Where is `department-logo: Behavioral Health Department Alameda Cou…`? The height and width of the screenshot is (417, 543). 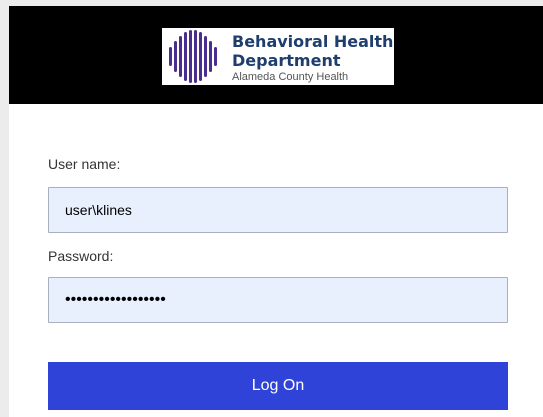 department-logo: Behavioral Health Department Alameda Cou… is located at coordinates (278, 56).